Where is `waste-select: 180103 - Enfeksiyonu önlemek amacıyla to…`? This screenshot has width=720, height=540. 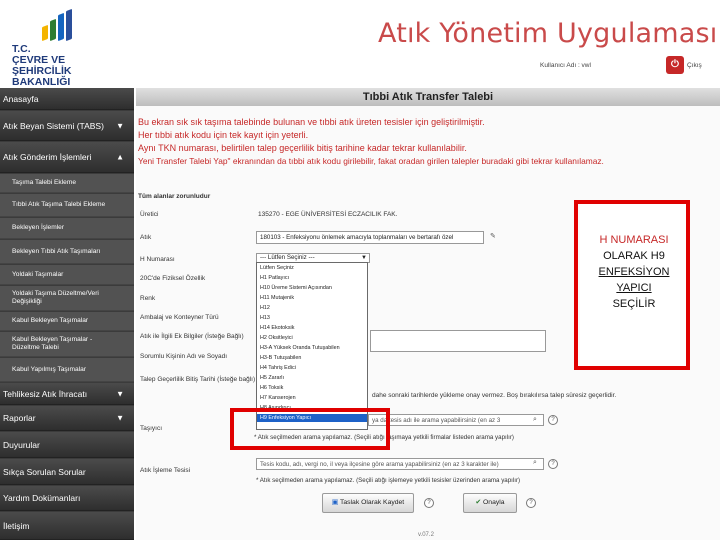
waste-select: 180103 - Enfeksiyonu önlemek amacıyla to… is located at coordinates (370, 237).